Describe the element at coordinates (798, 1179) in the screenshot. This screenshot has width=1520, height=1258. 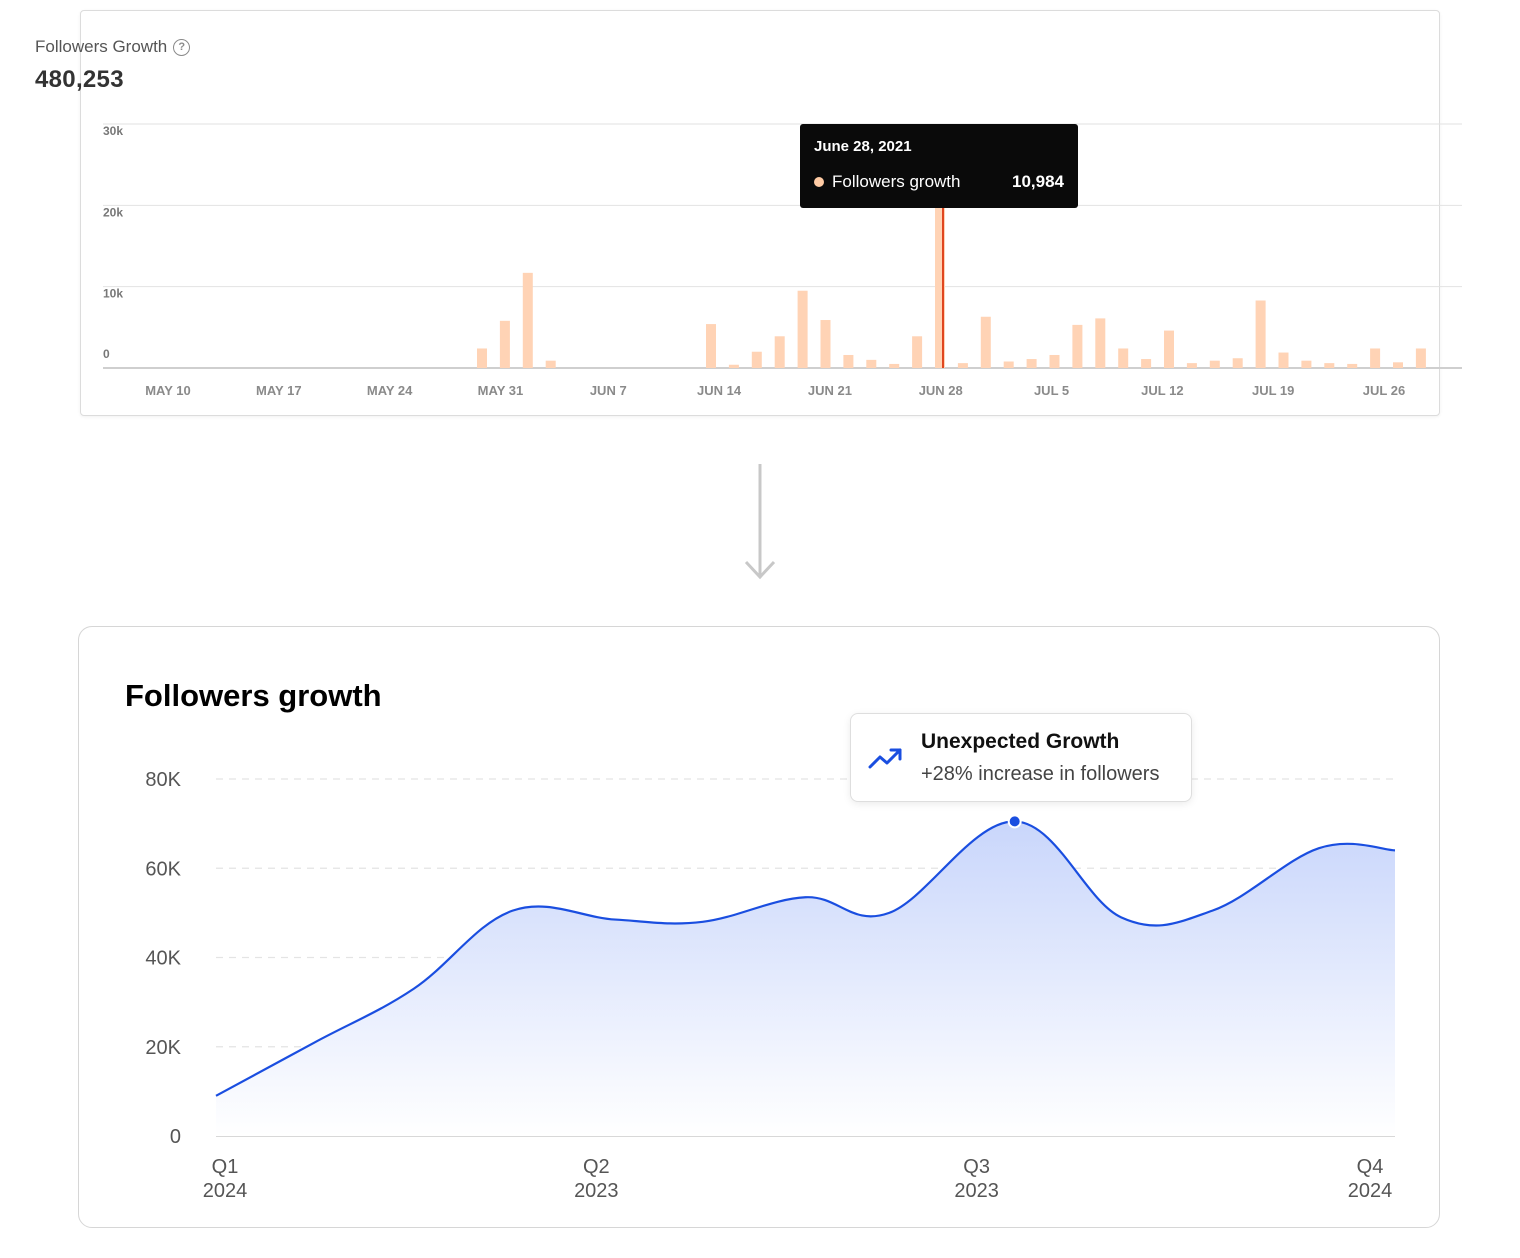
I see `area-chart-x-axis: Q12024Q22023Q32023Q42024` at that location.